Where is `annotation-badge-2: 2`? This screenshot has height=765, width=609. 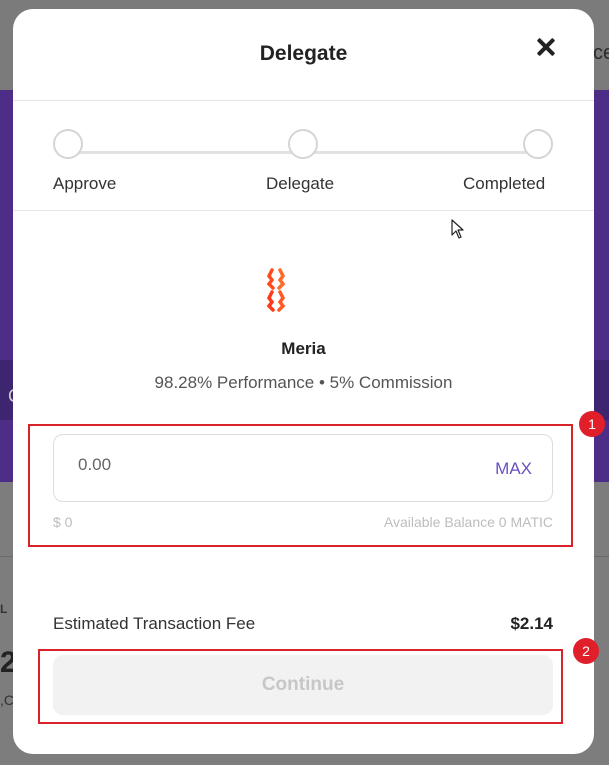
annotation-badge-2: 2 is located at coordinates (586, 651).